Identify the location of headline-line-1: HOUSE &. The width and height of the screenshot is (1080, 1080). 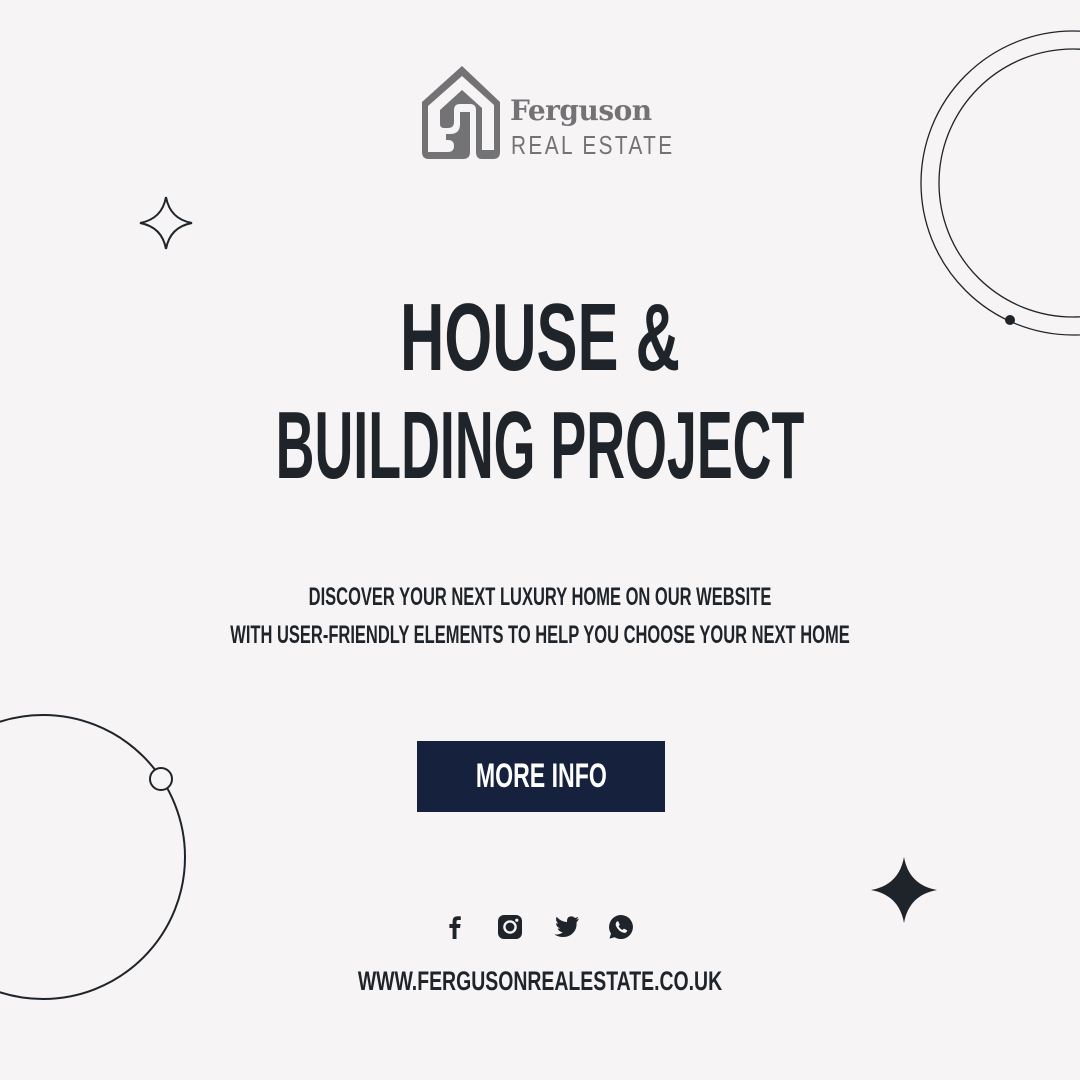
(540, 337).